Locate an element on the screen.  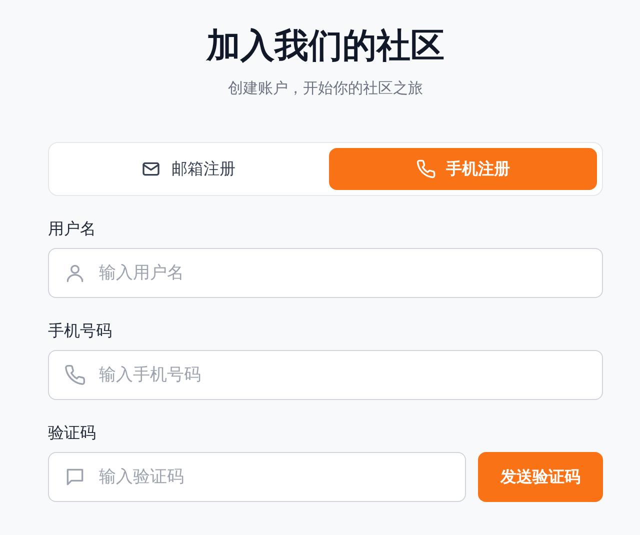
page-subtitle: 创建账户，开始你的社区之旅 is located at coordinates (325, 88).